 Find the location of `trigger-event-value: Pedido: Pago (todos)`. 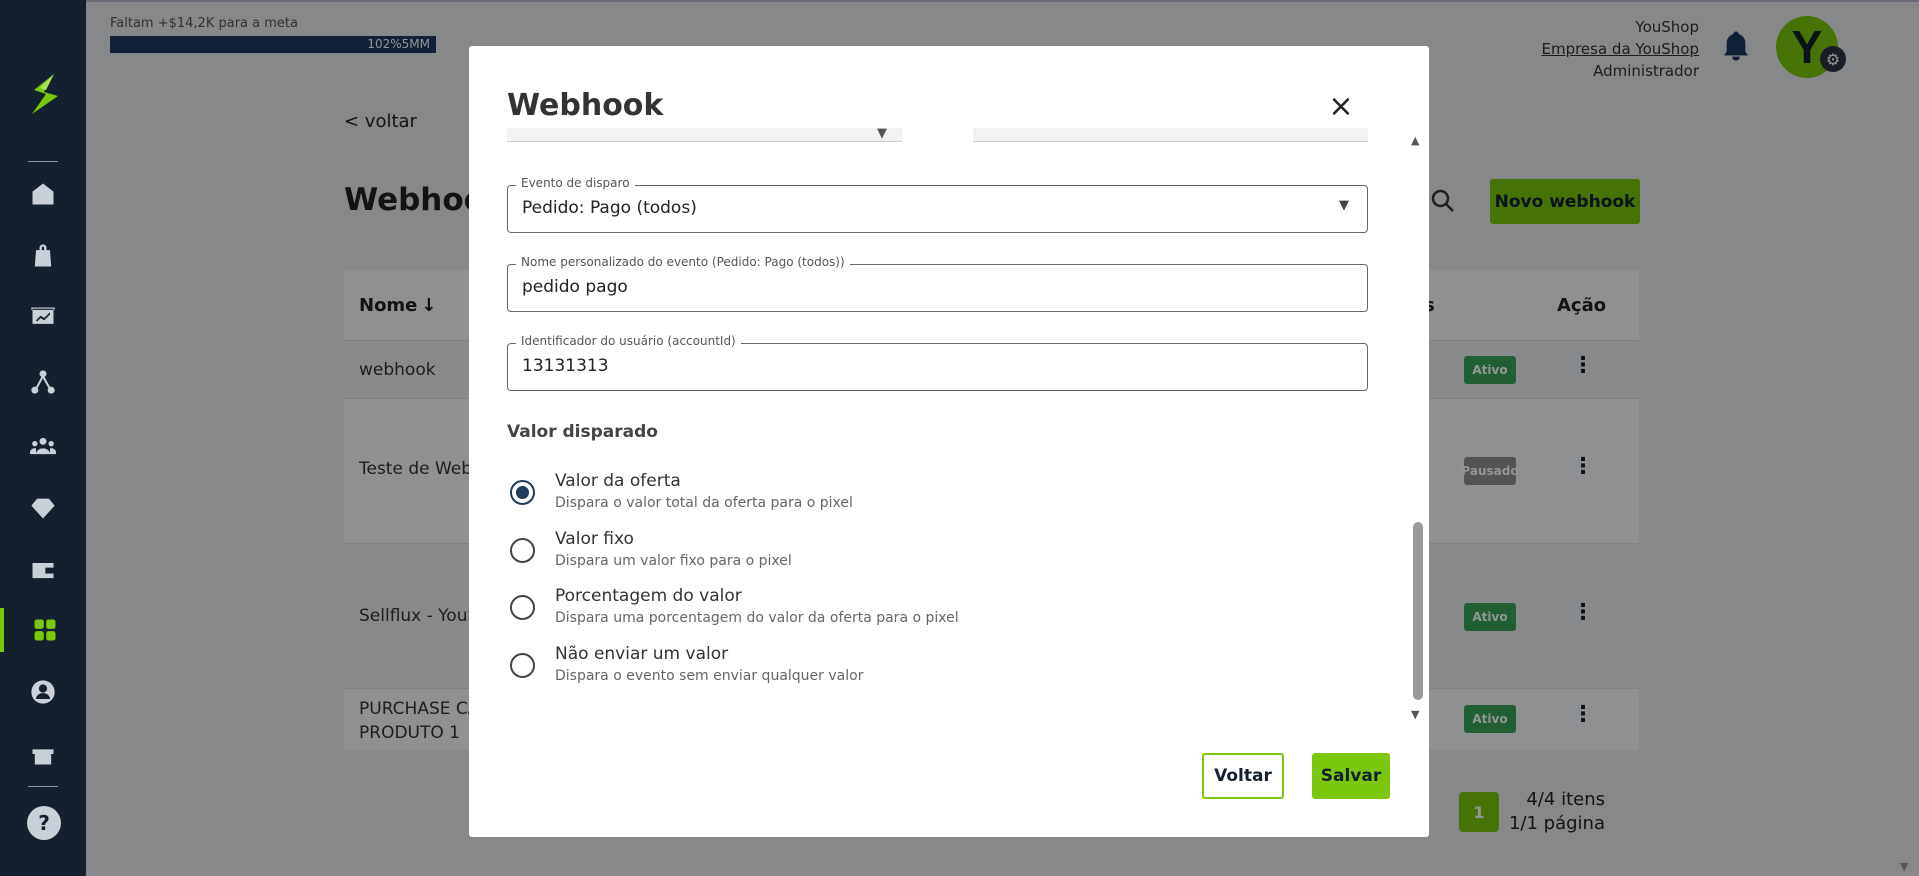

trigger-event-value: Pedido: Pago (todos) is located at coordinates (609, 208).